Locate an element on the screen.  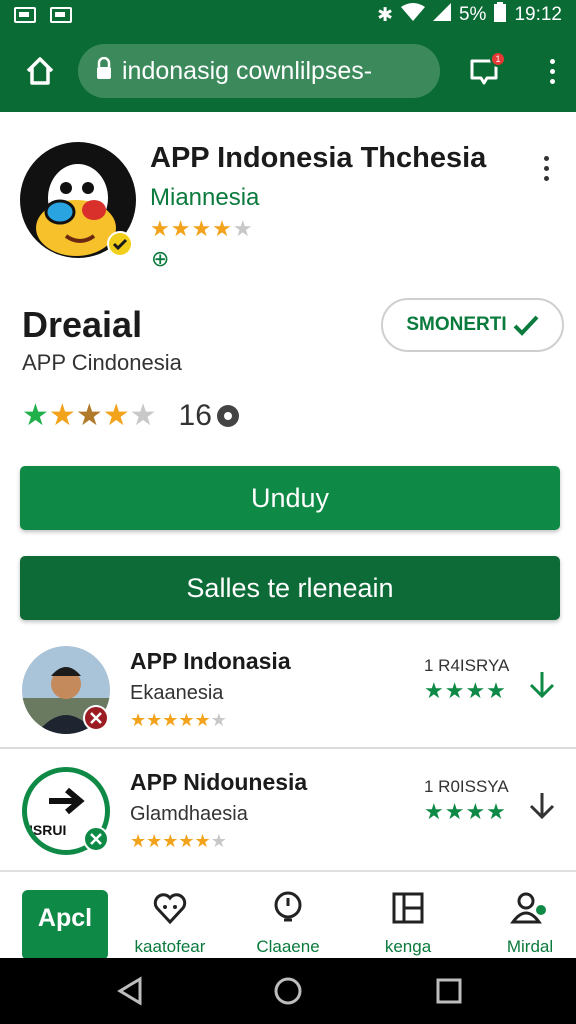
battery-icon is located at coordinates (500, 15).